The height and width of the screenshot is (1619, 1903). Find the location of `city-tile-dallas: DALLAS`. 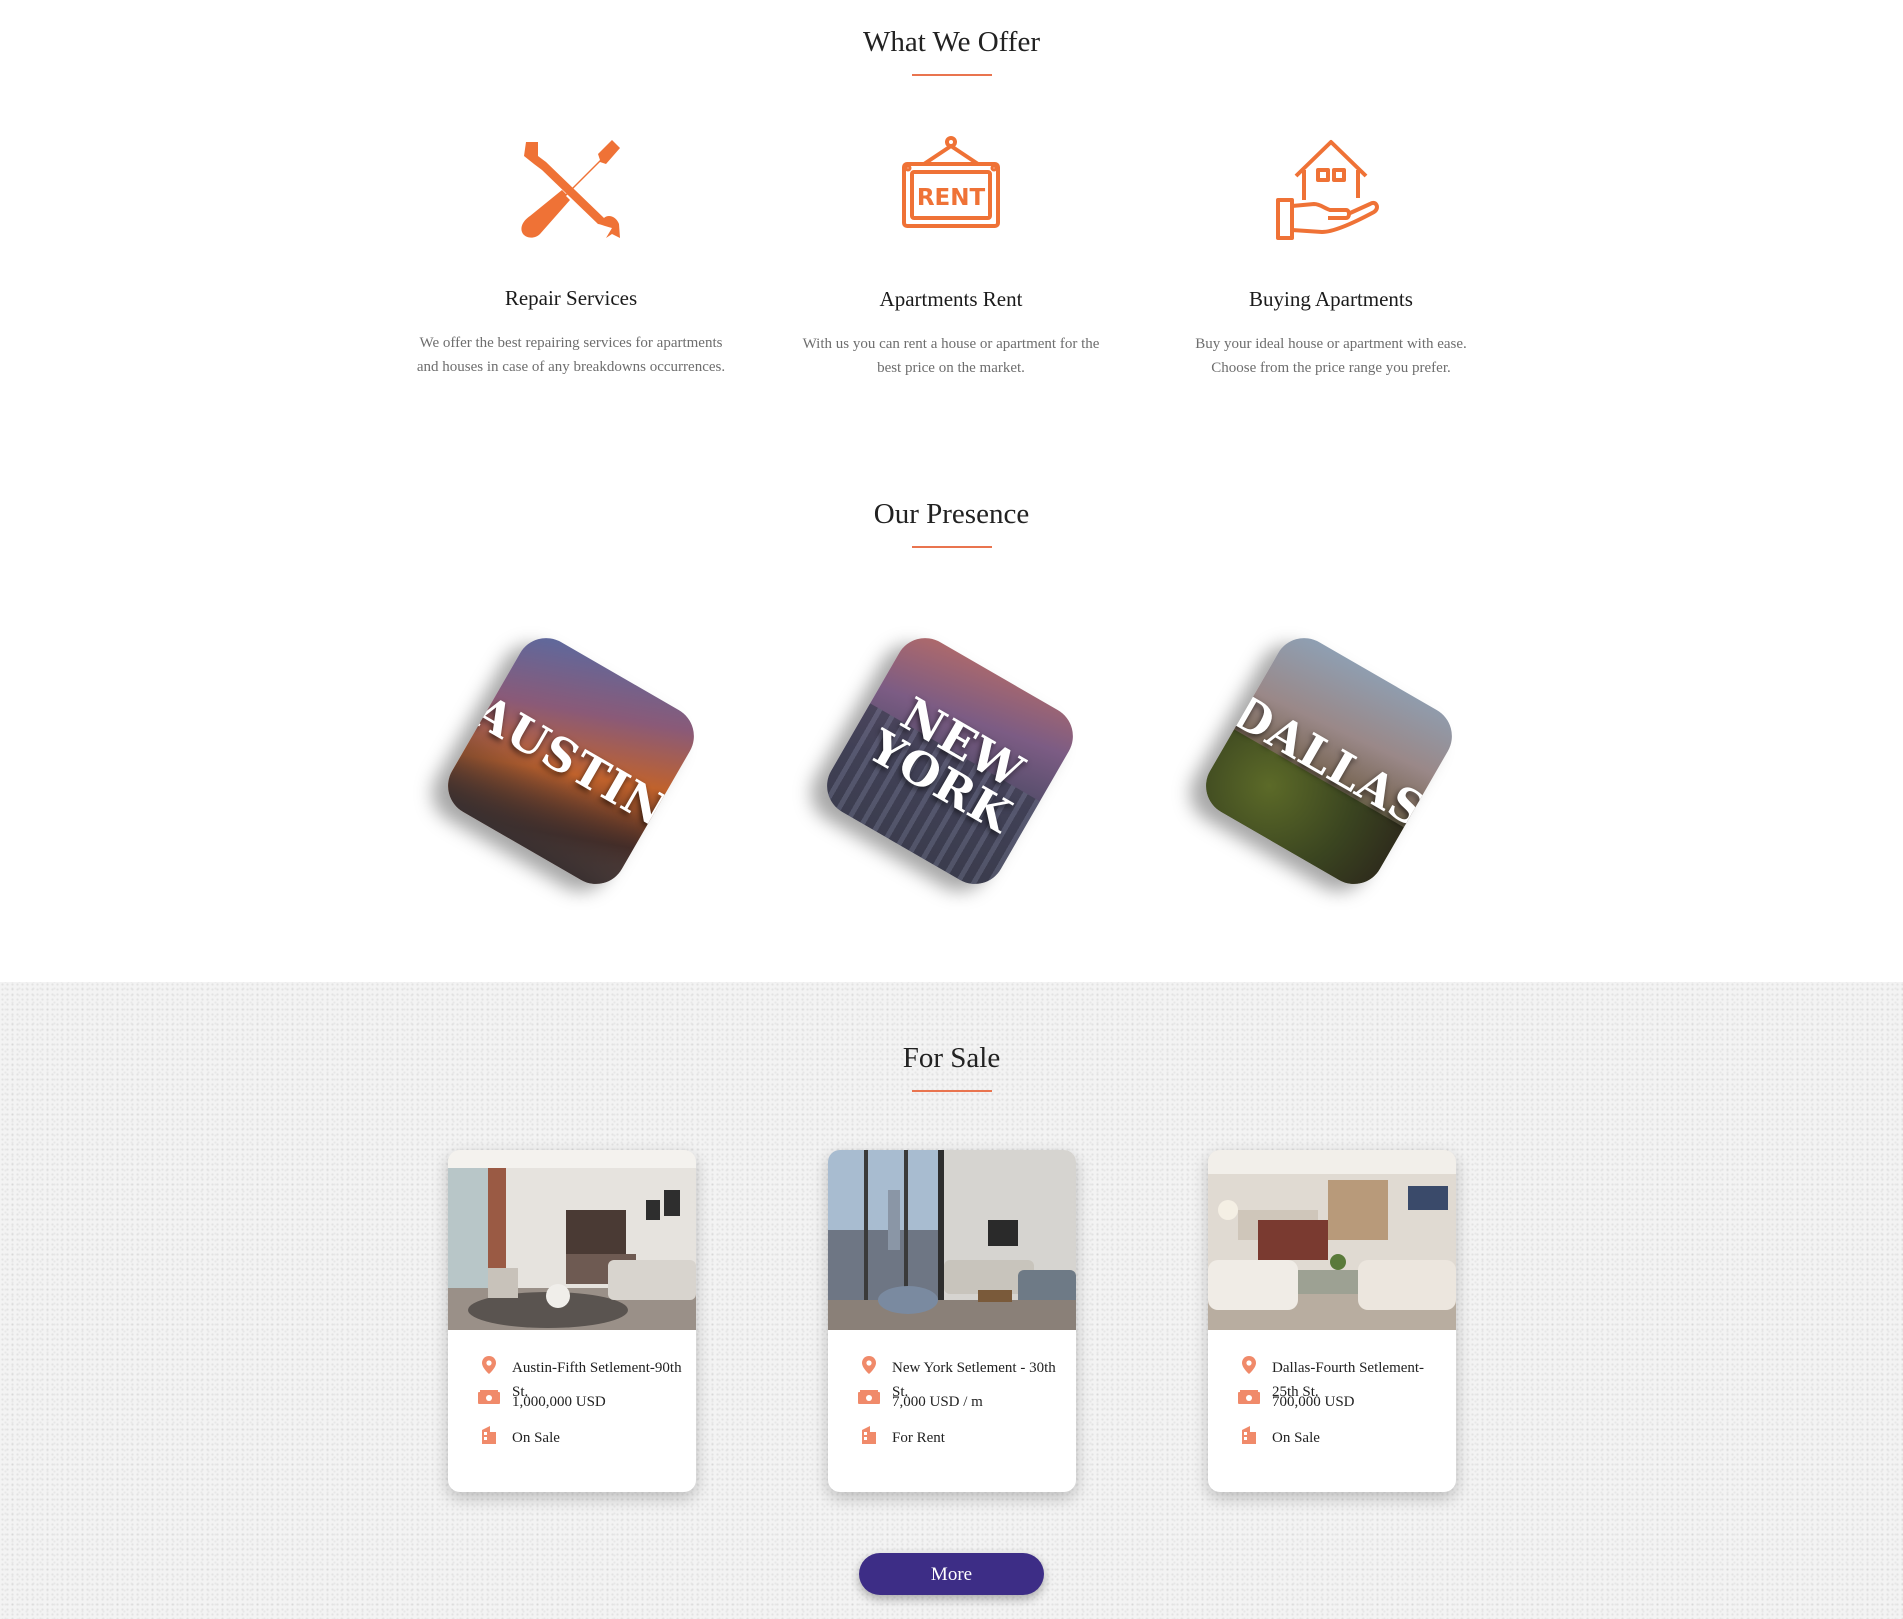

city-tile-dallas: DALLAS is located at coordinates (1329, 761).